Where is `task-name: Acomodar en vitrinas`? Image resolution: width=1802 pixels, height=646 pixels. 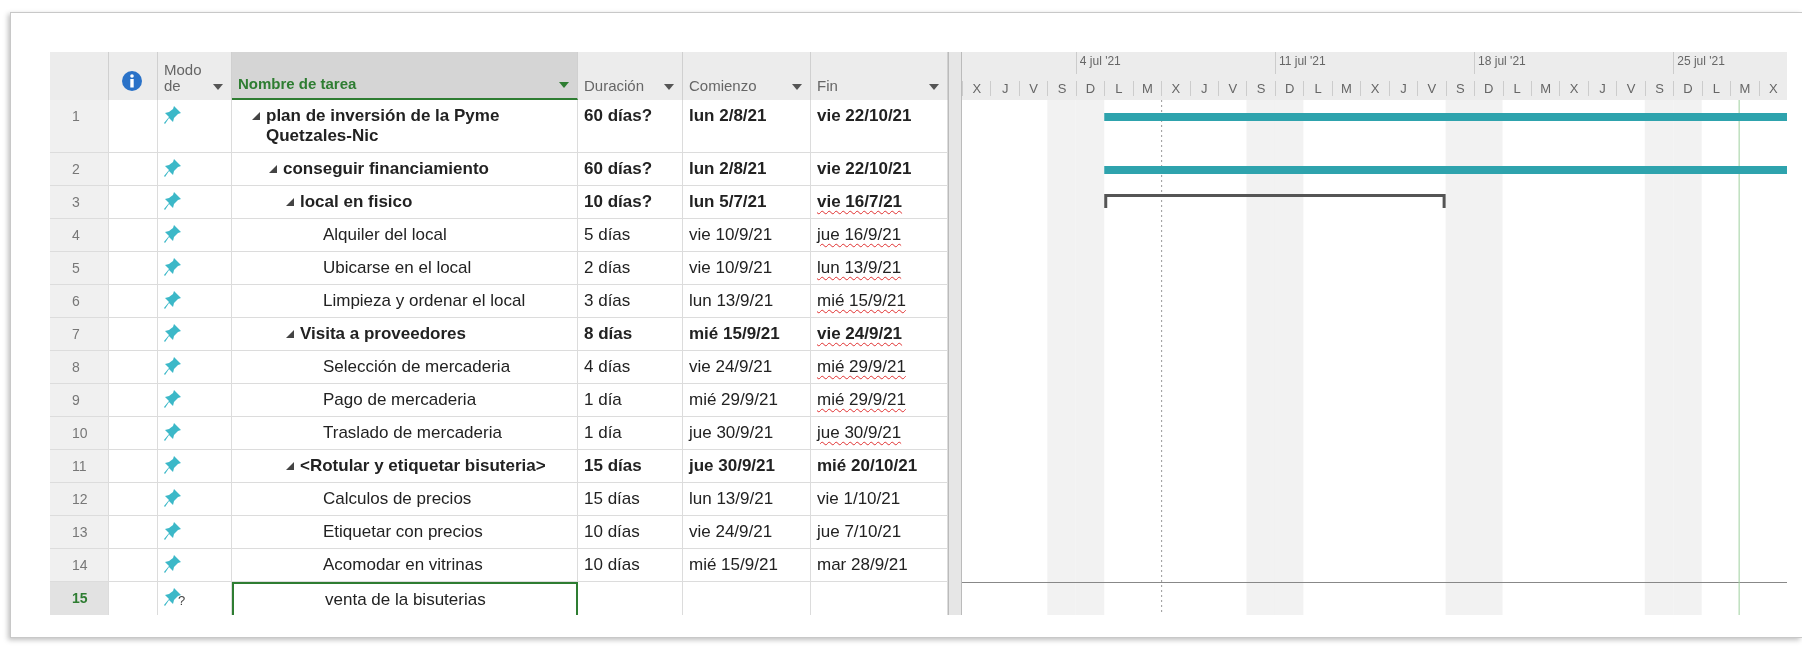 task-name: Acomodar en vitrinas is located at coordinates (403, 565).